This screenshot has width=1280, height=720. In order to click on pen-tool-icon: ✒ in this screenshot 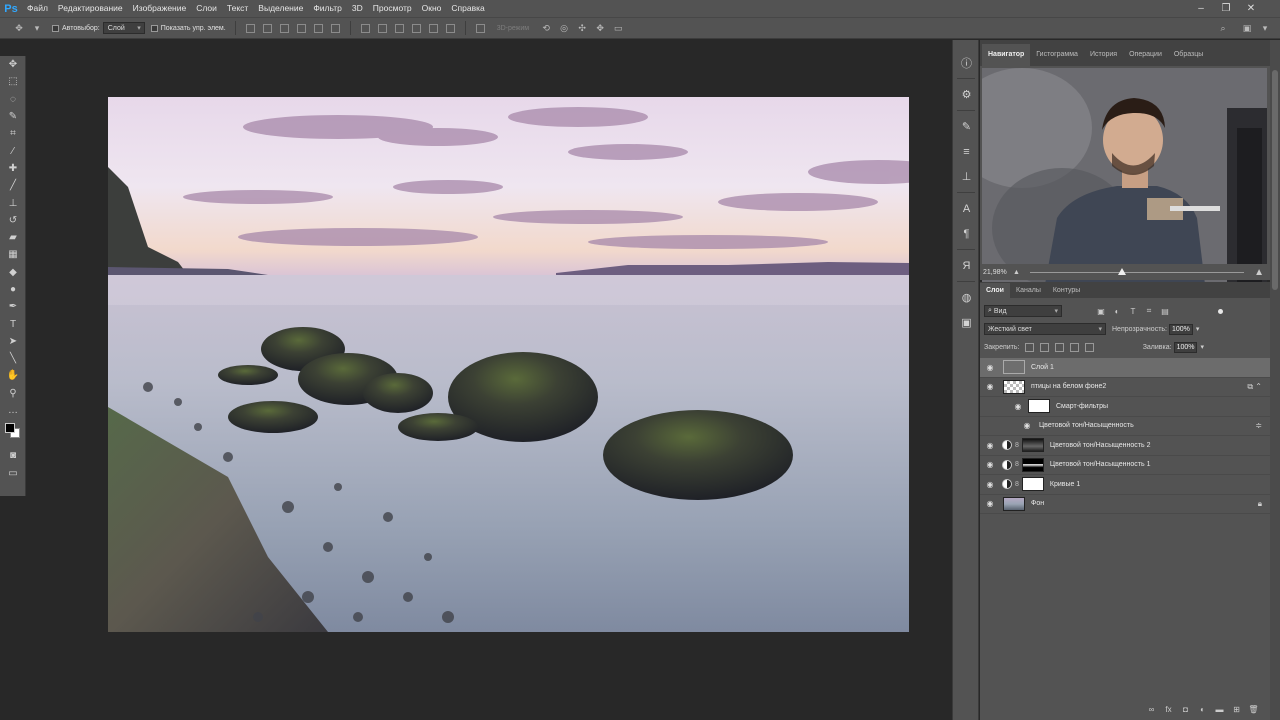, I will do `click(13, 306)`.